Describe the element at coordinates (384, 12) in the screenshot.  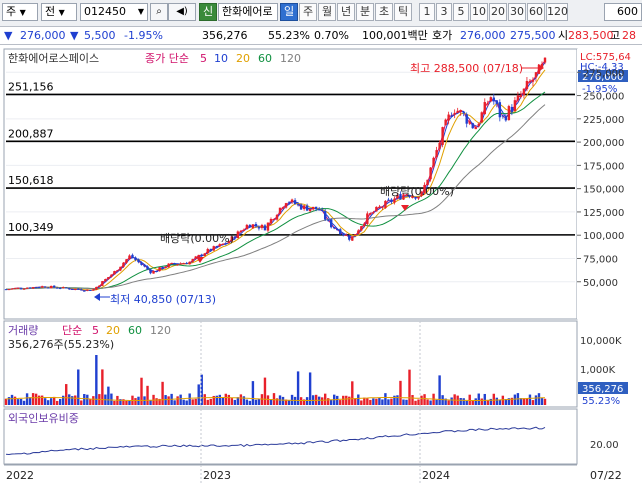
I see `period-tab-5: 초` at that location.